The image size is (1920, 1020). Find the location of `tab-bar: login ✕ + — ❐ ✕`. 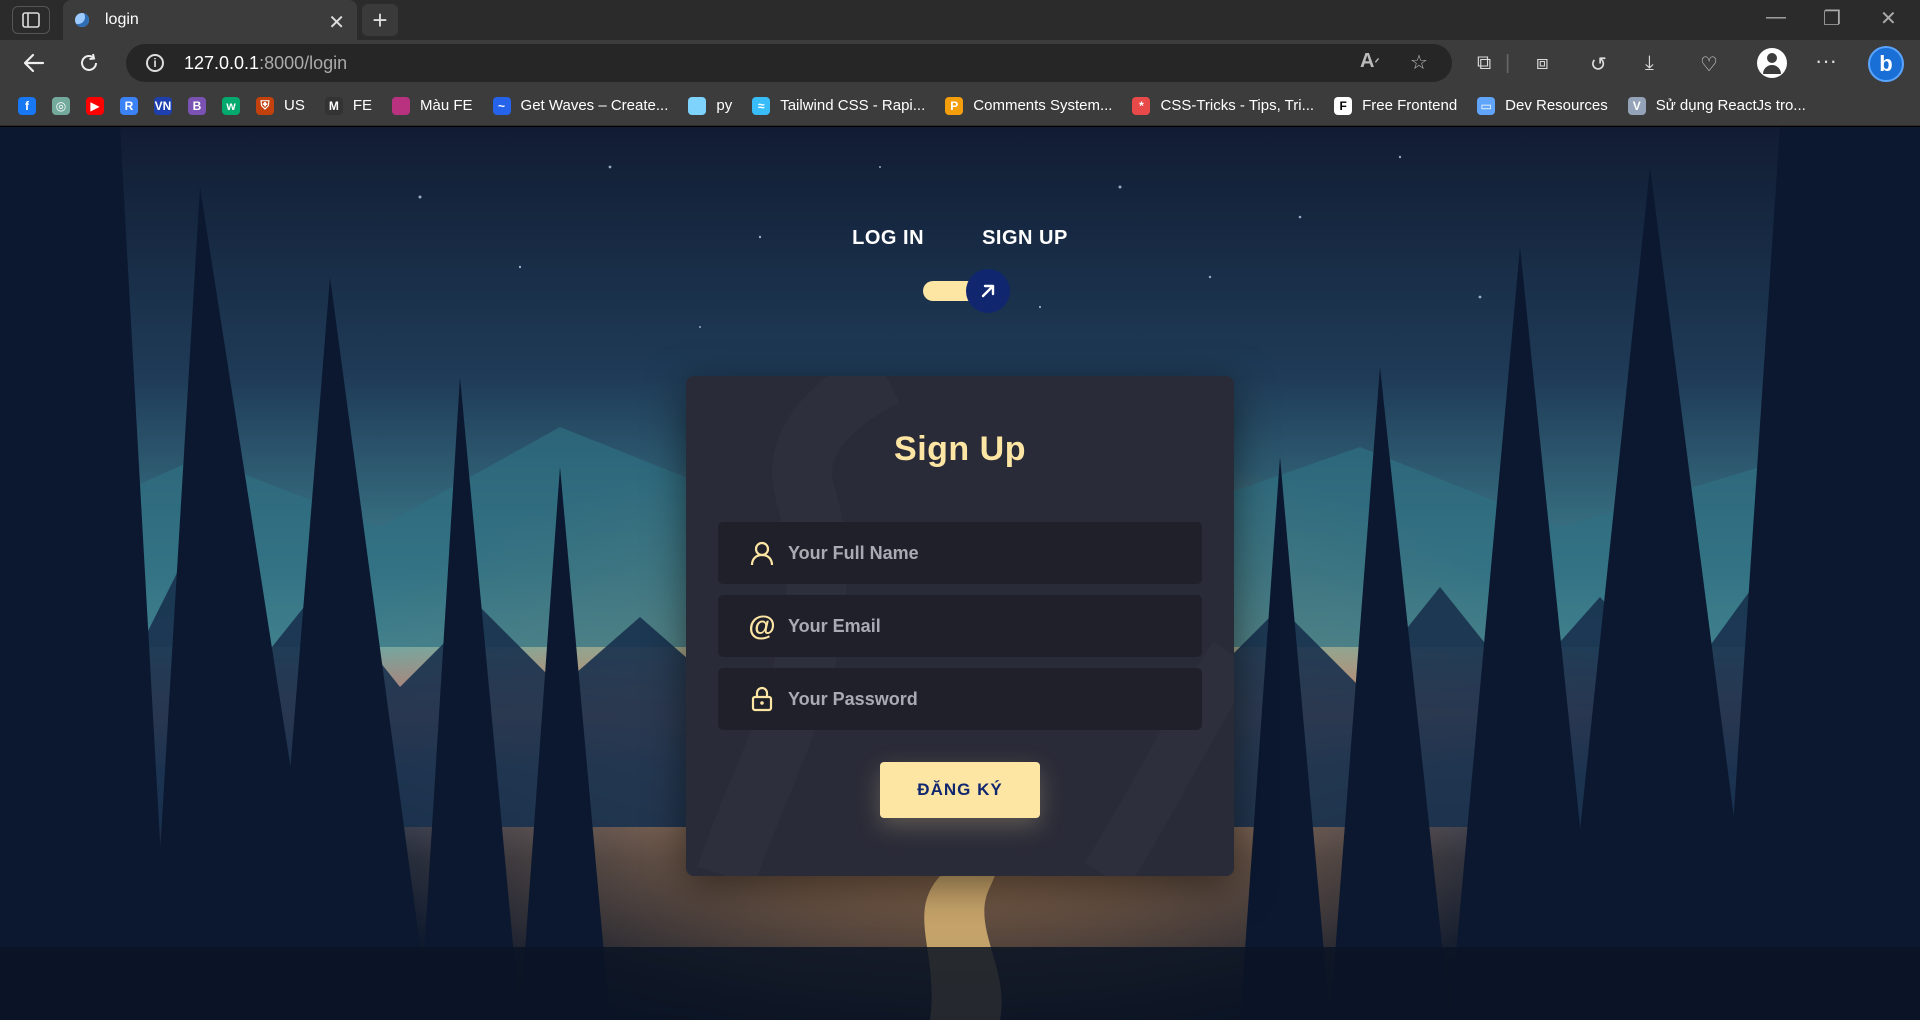

tab-bar: login ✕ + — ❐ ✕ is located at coordinates (960, 20).